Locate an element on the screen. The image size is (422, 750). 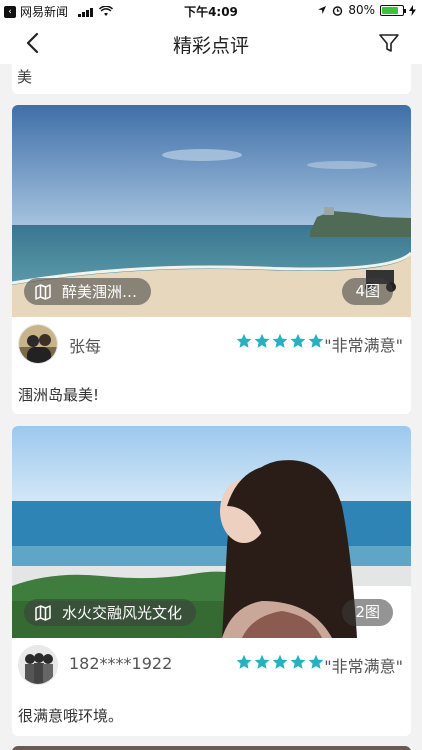
photo-count-badge: 4图 is located at coordinates (367, 291).